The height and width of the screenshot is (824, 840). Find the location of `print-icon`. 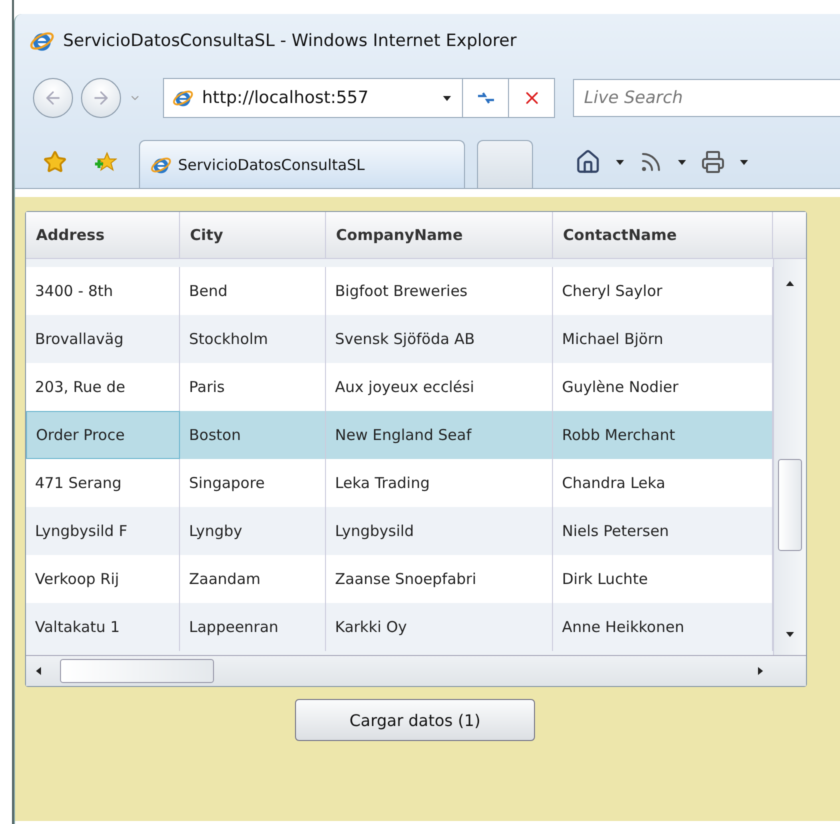

print-icon is located at coordinates (713, 162).